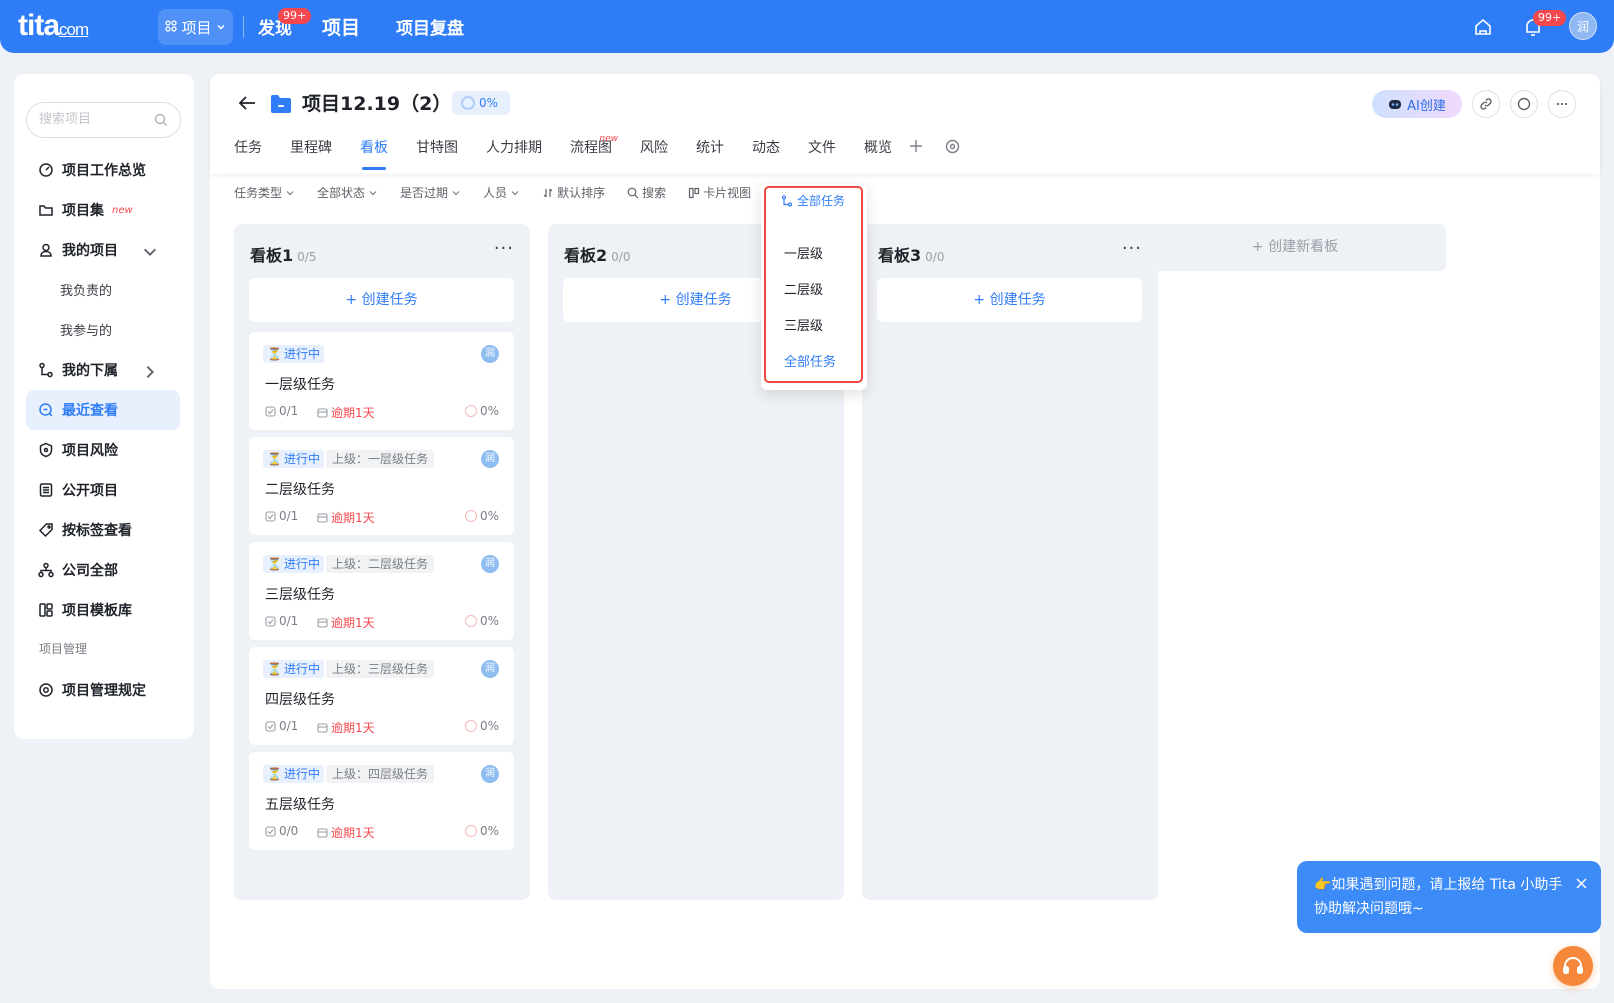 The width and height of the screenshot is (1614, 1003). Describe the element at coordinates (803, 324) in the screenshot. I see `dropdown-option-level-3: 三层级` at that location.